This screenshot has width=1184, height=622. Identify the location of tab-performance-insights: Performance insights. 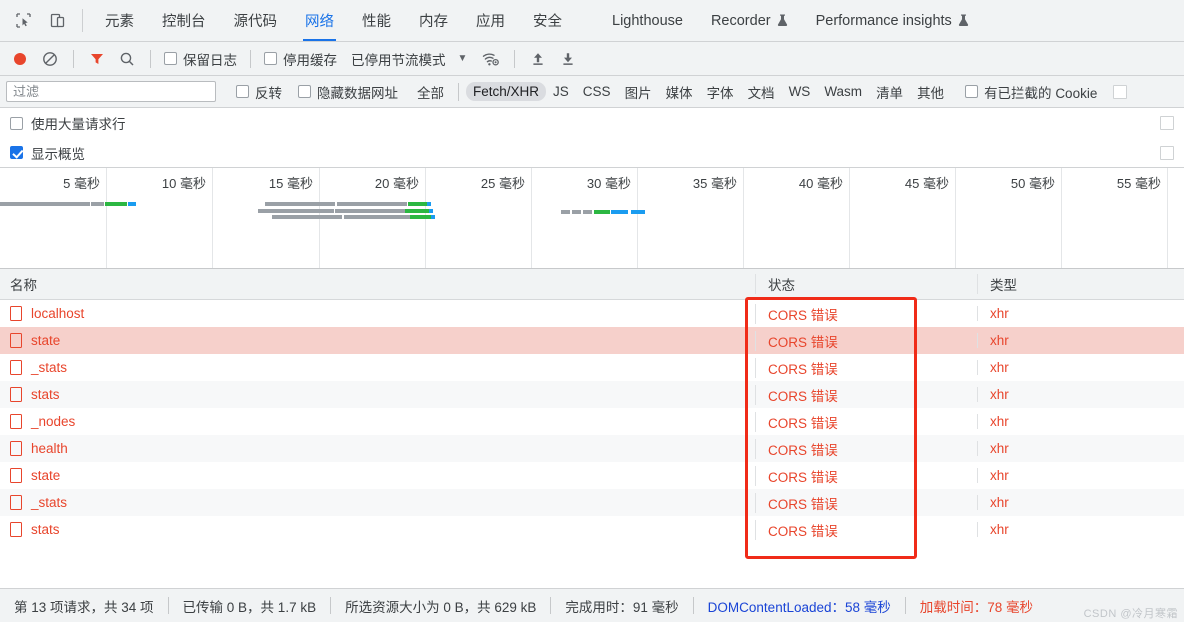
(892, 20).